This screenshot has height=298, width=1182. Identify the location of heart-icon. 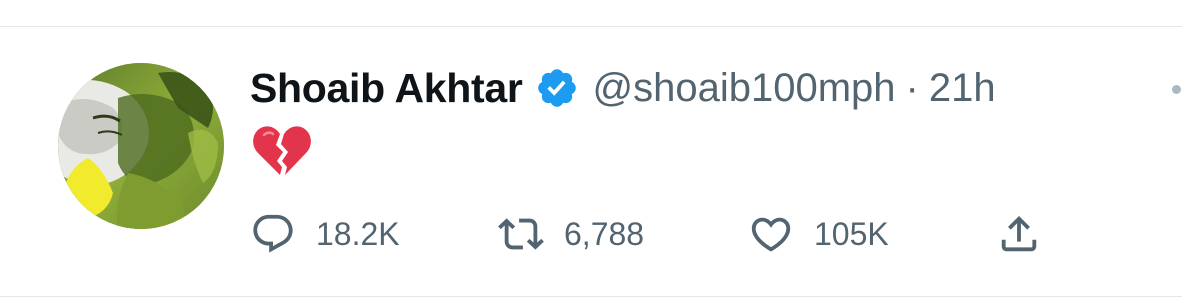
(771, 234).